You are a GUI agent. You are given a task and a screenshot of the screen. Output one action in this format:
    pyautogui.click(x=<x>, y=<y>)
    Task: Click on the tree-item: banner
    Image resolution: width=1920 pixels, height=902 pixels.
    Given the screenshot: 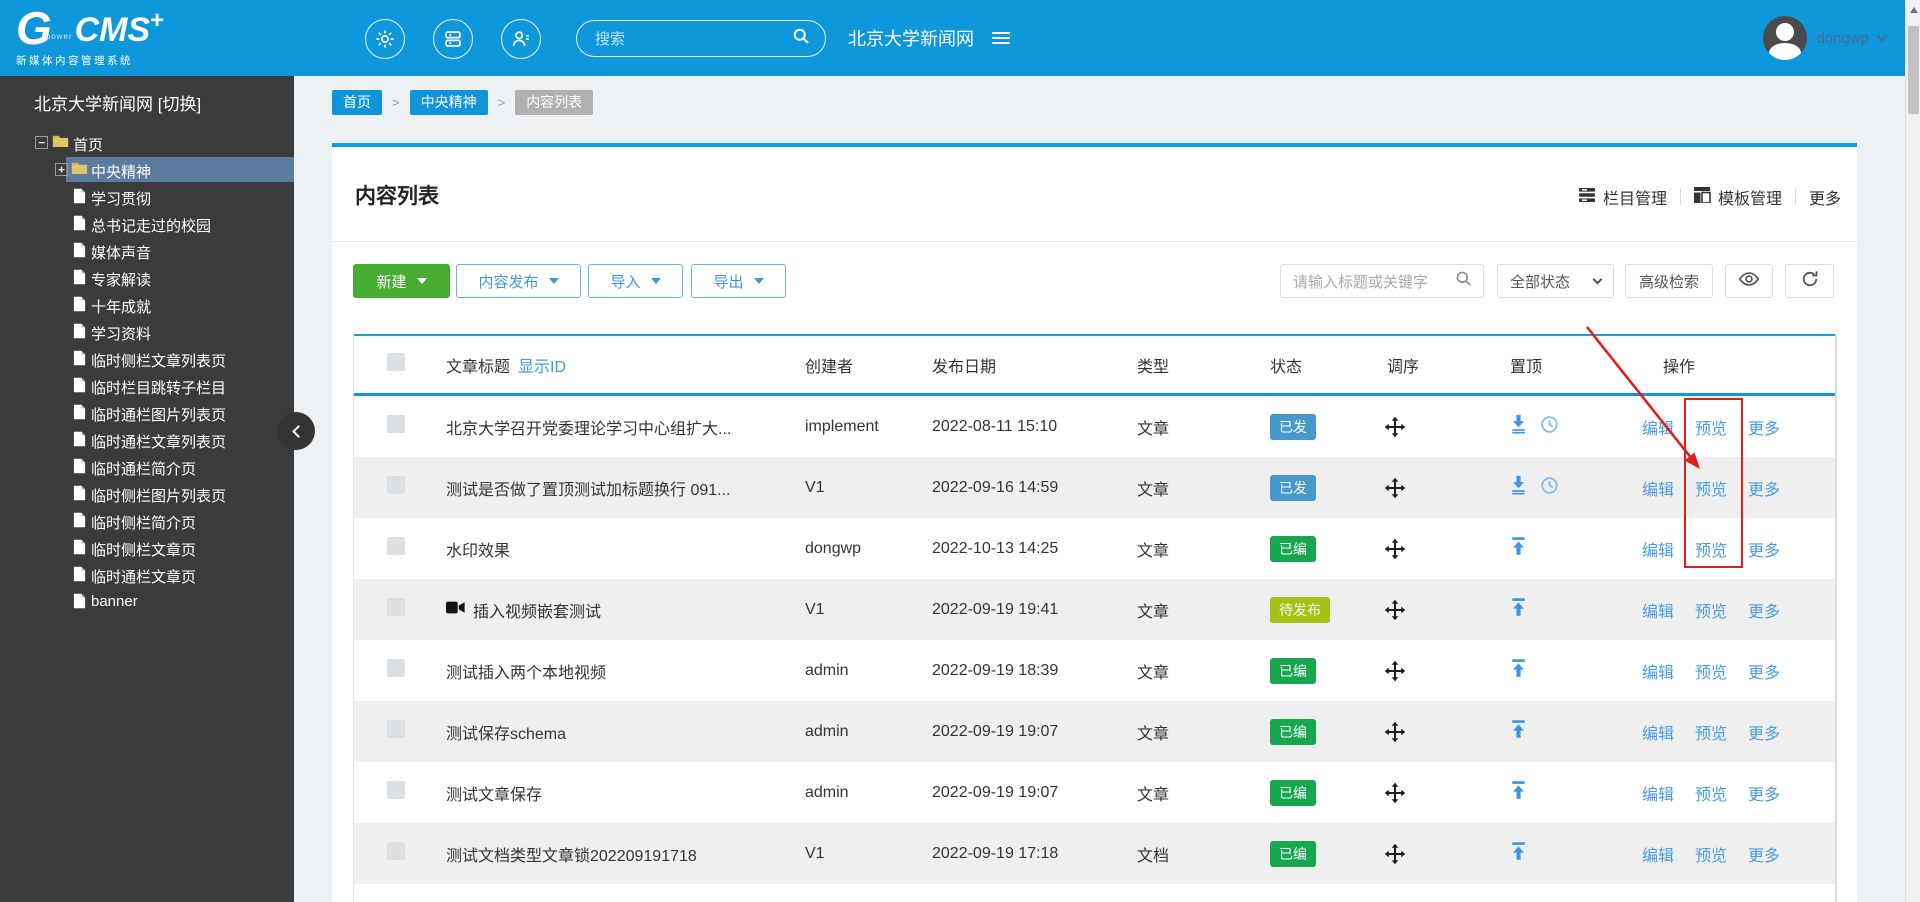 What is the action you would take?
    pyautogui.click(x=147, y=601)
    